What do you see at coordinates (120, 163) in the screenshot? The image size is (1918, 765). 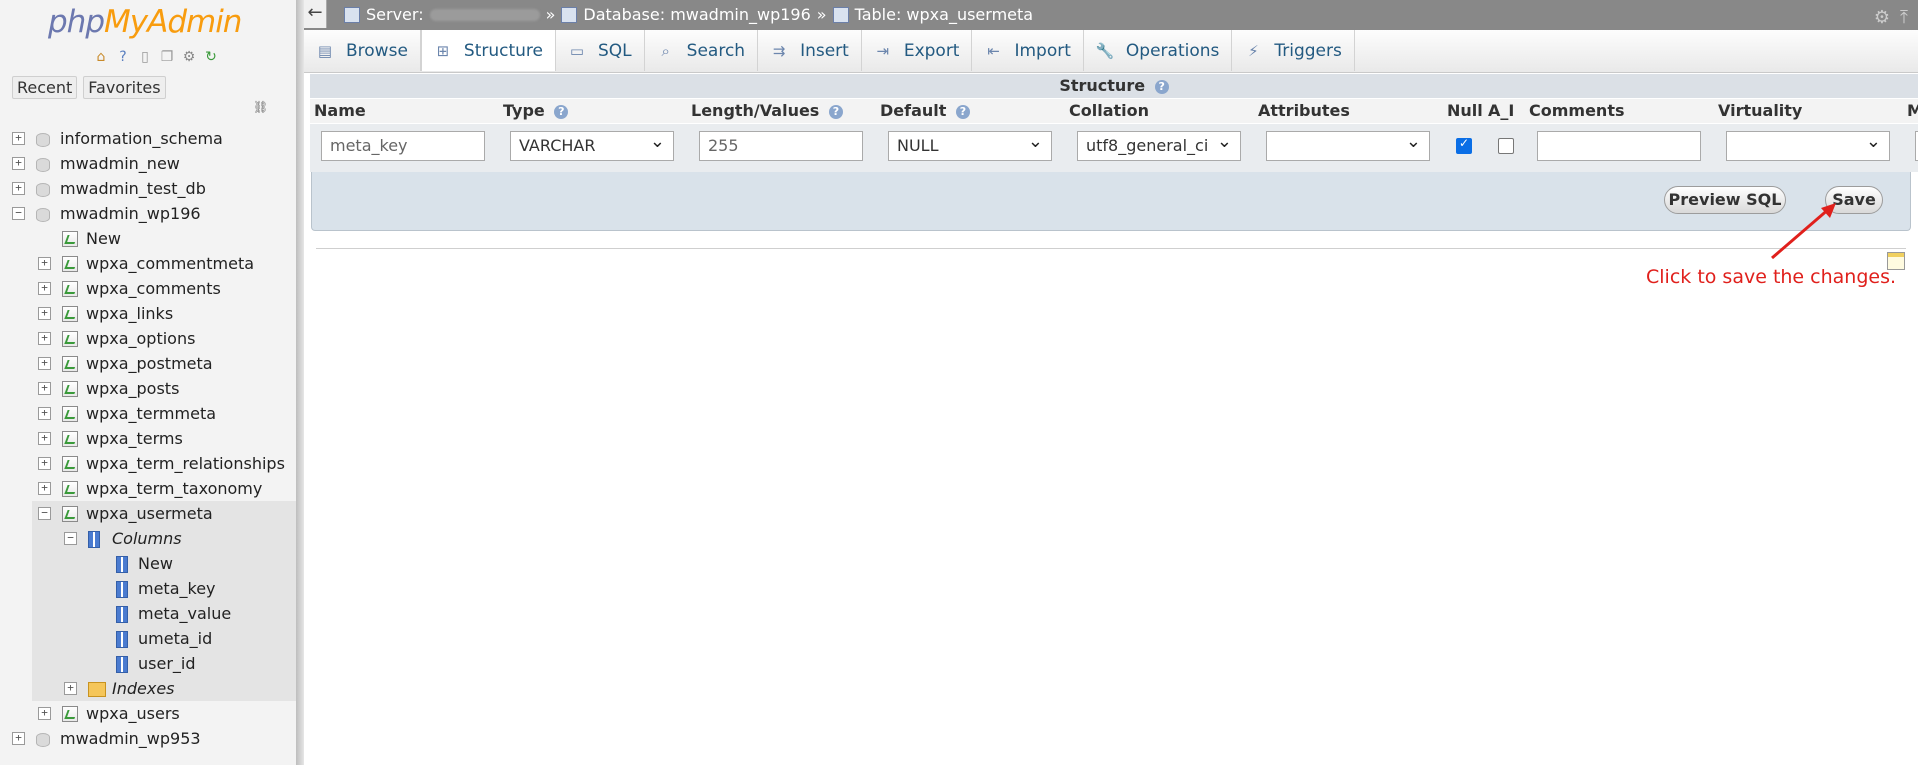 I see `tree-item-label: mwadmin_new` at bounding box center [120, 163].